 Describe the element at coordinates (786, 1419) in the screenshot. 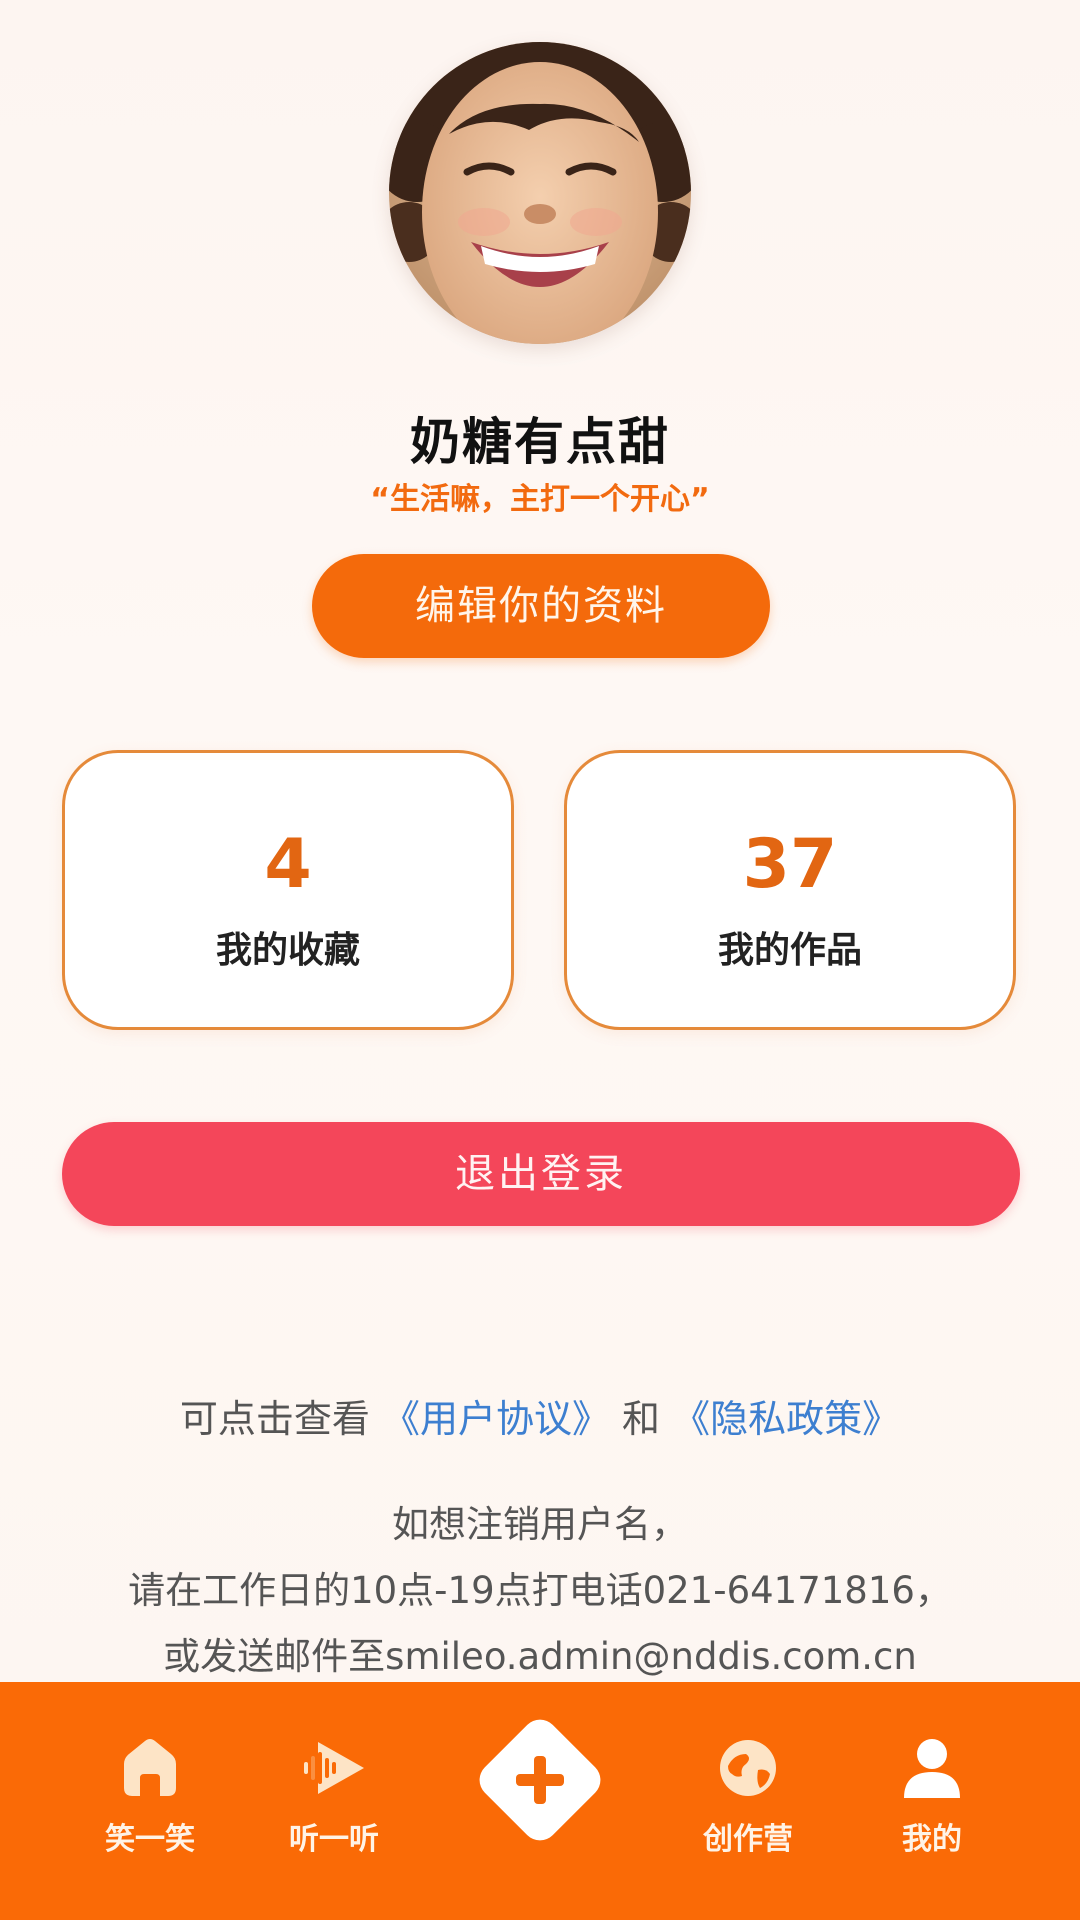

I see `privacy-policy-link: 《隐私政策》` at that location.